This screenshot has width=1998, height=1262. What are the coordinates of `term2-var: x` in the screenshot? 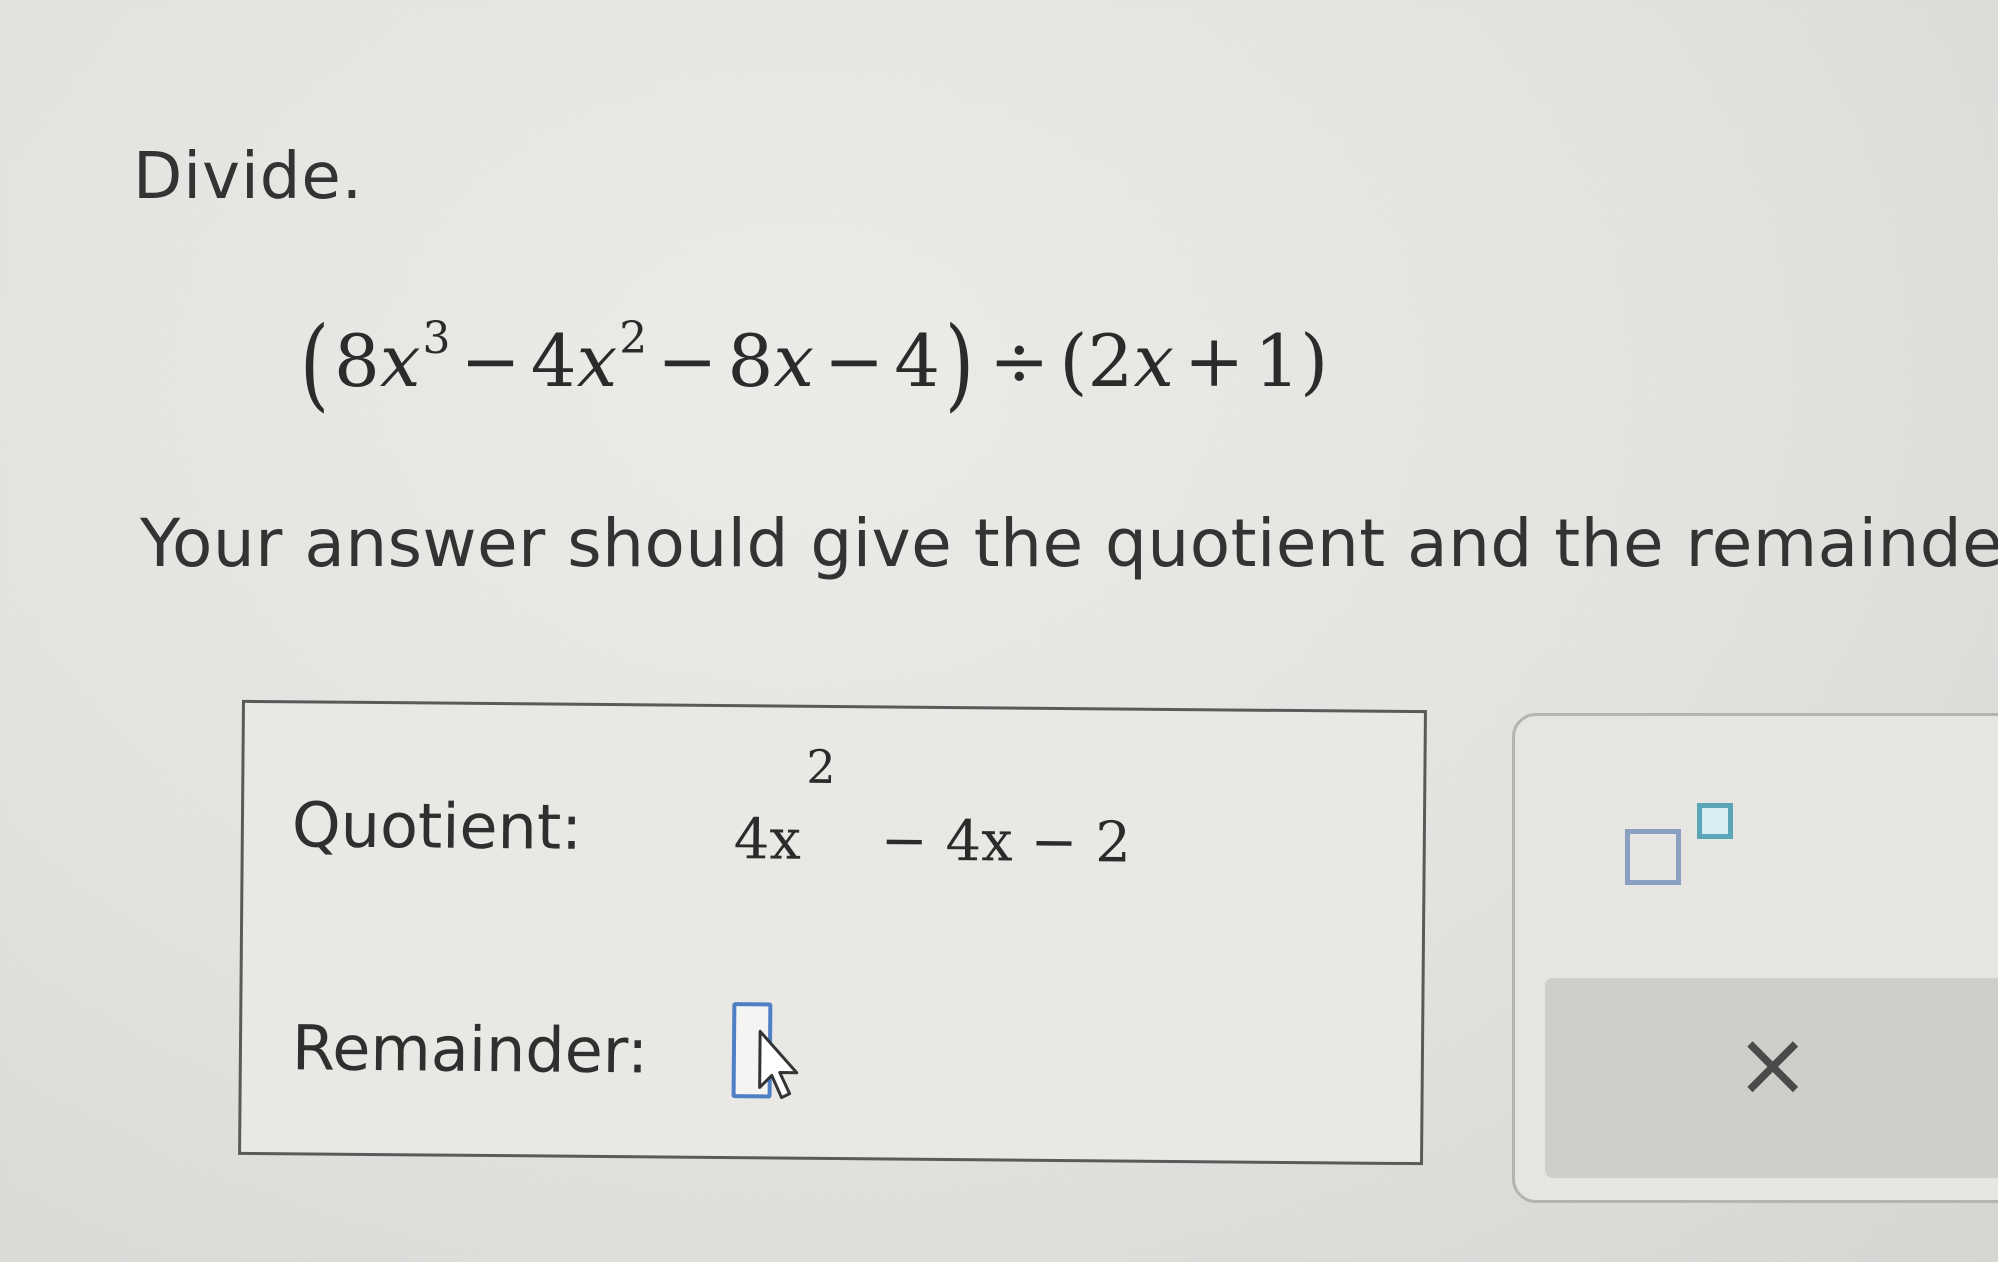 It's located at (597, 361).